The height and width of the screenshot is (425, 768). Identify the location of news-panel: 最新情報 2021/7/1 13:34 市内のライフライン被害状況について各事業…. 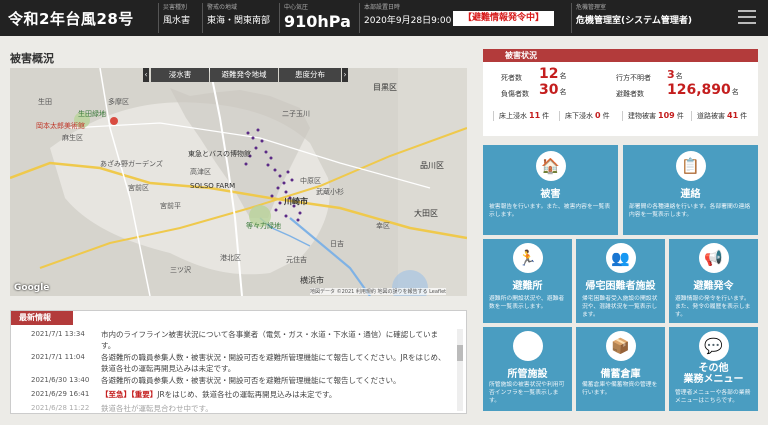
(238, 362).